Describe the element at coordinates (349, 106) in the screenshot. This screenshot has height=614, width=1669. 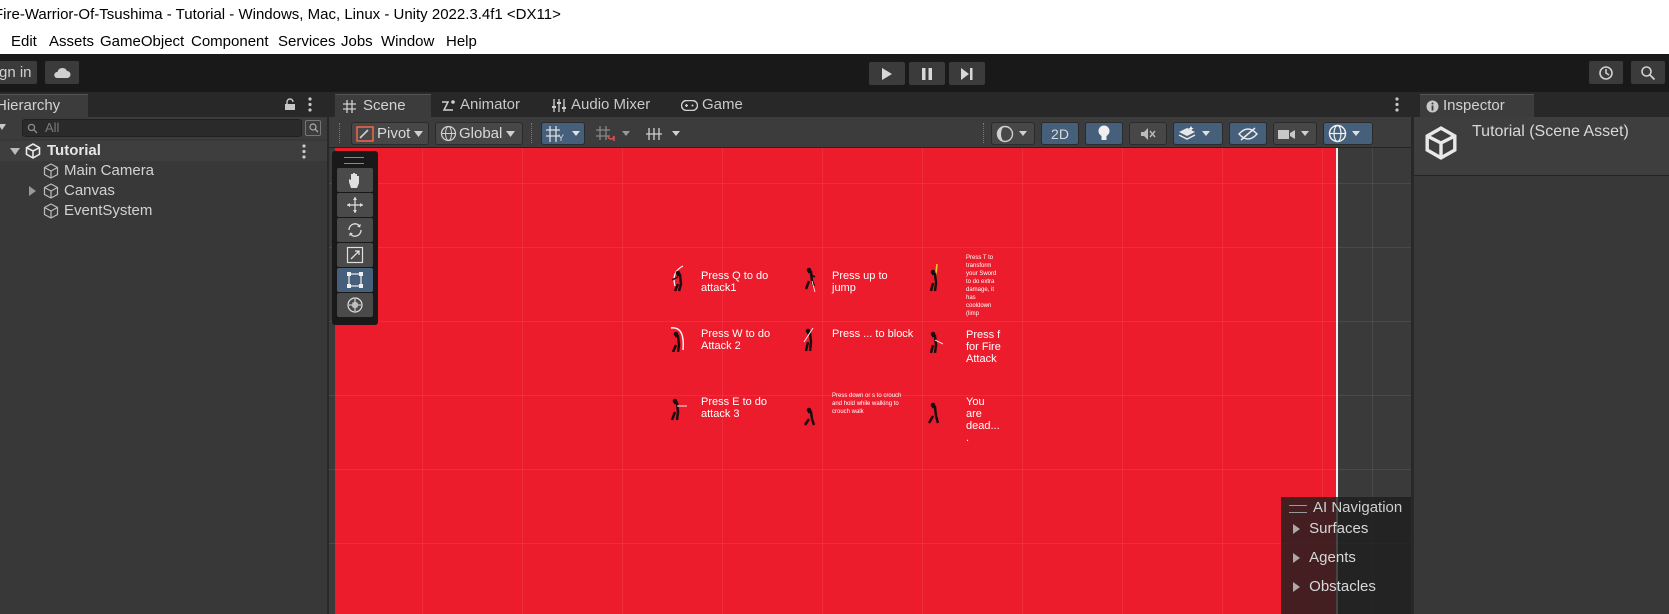
I see `grid-icon` at that location.